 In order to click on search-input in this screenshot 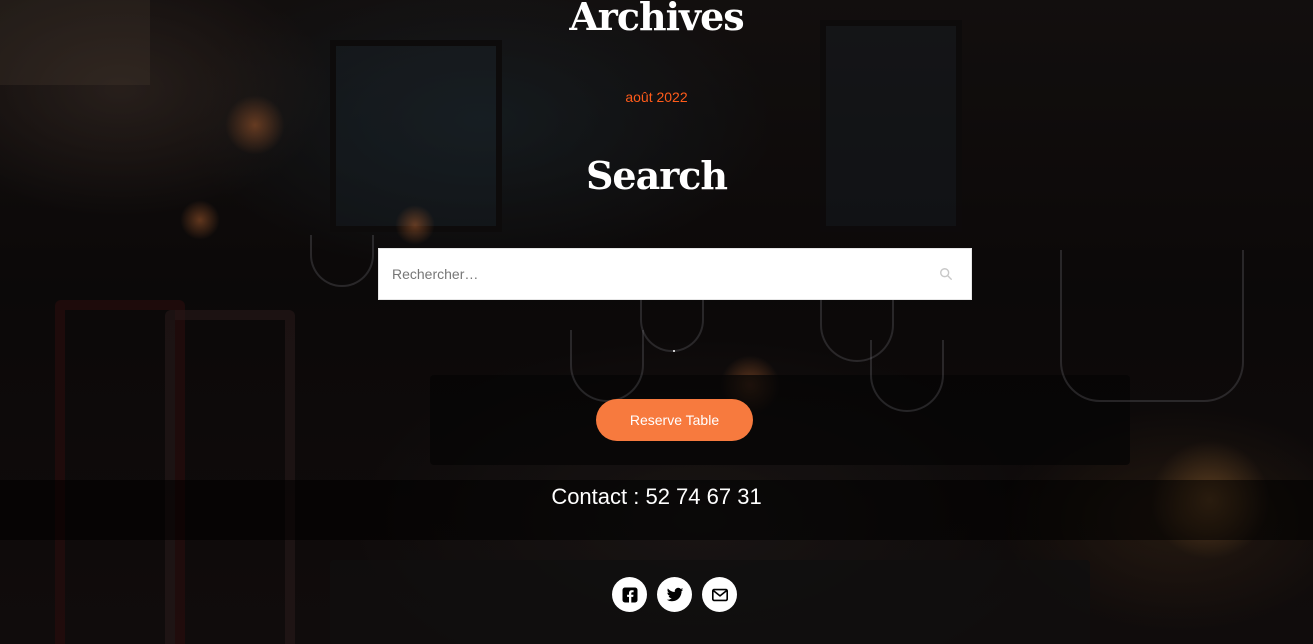, I will do `click(675, 274)`.